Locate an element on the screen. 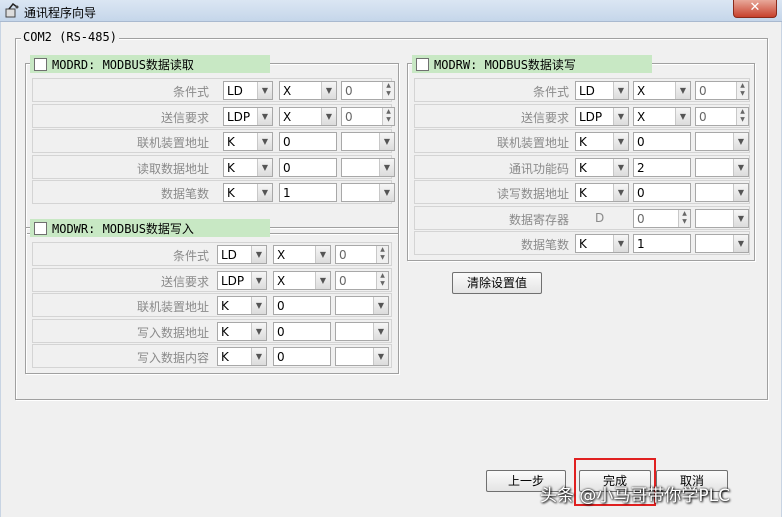  modwr-header: MODWR: MODBUS数据写入 is located at coordinates (150, 228).